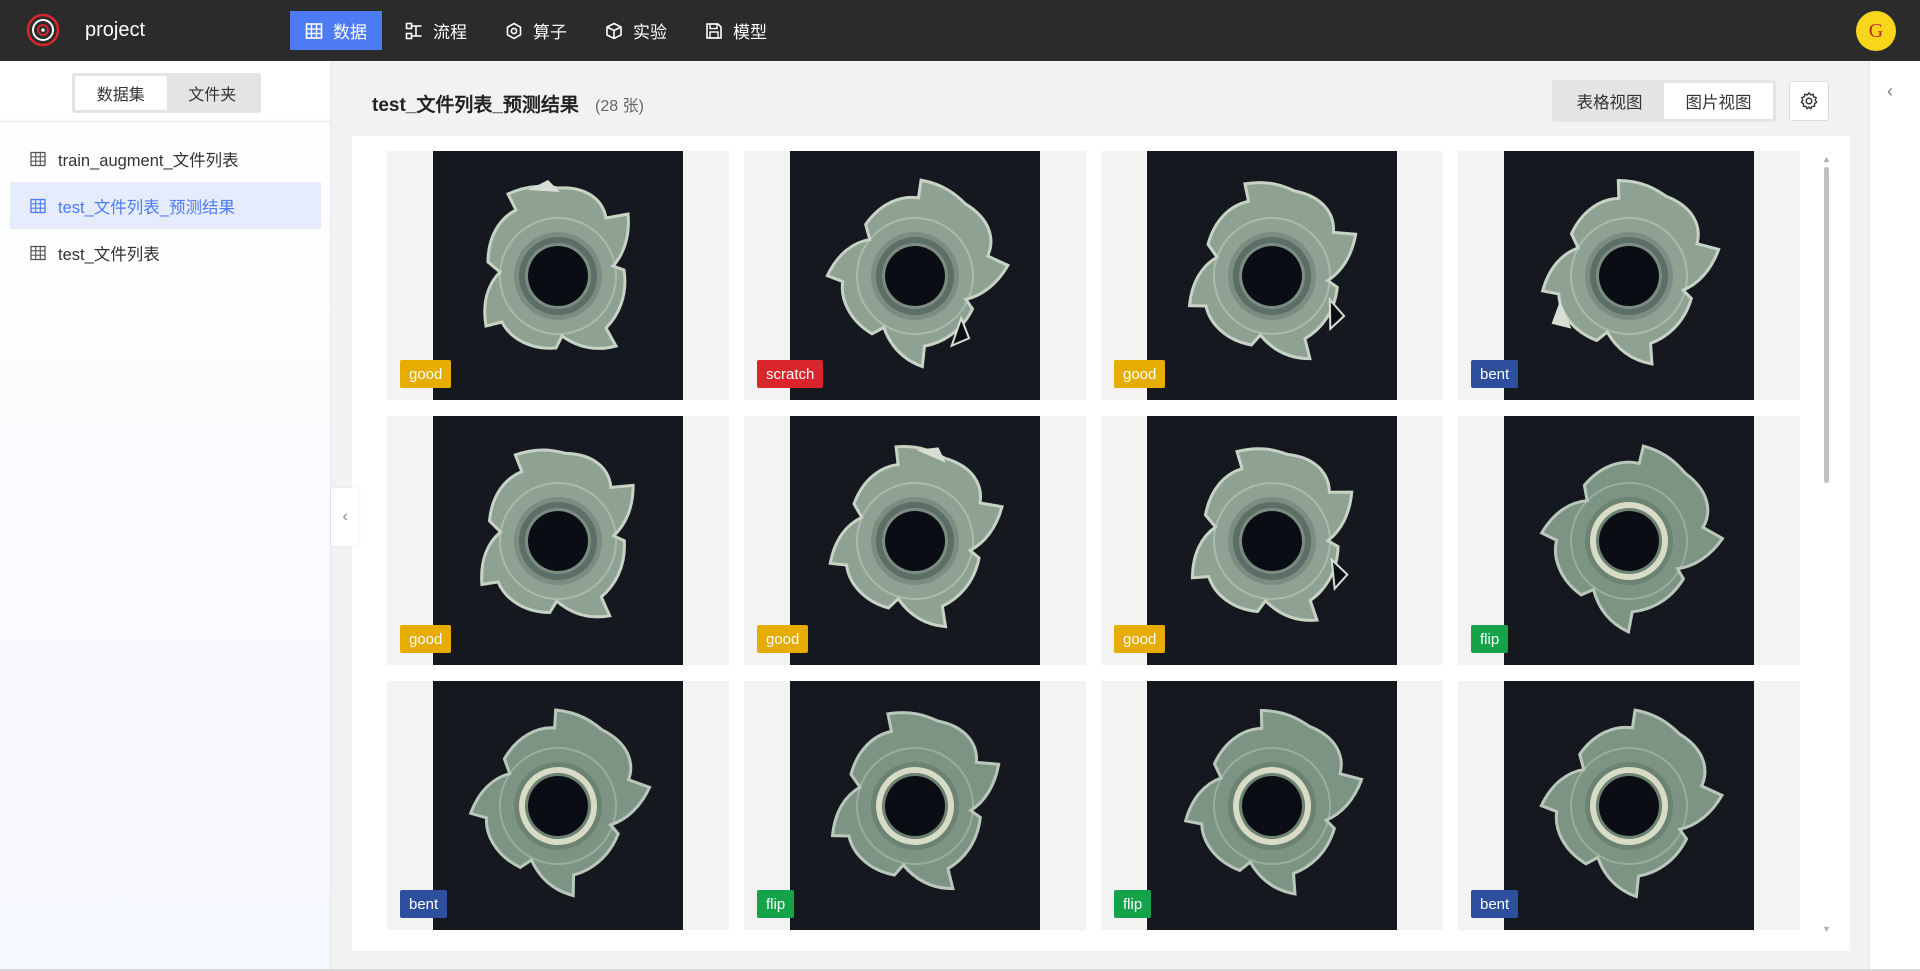  Describe the element at coordinates (450, 32) in the screenshot. I see `nav-item-label: 流程` at that location.